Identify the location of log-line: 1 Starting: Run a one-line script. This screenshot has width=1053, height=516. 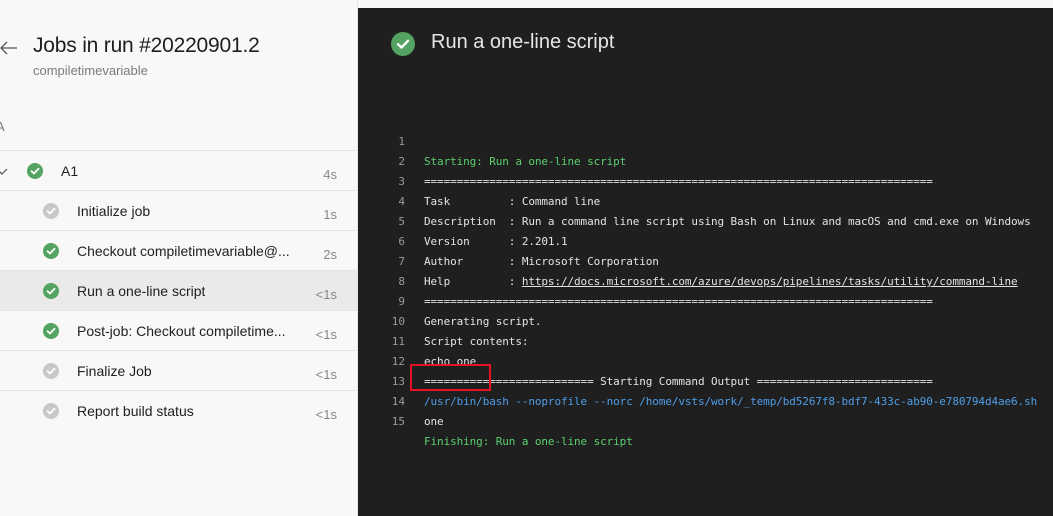
(705, 140).